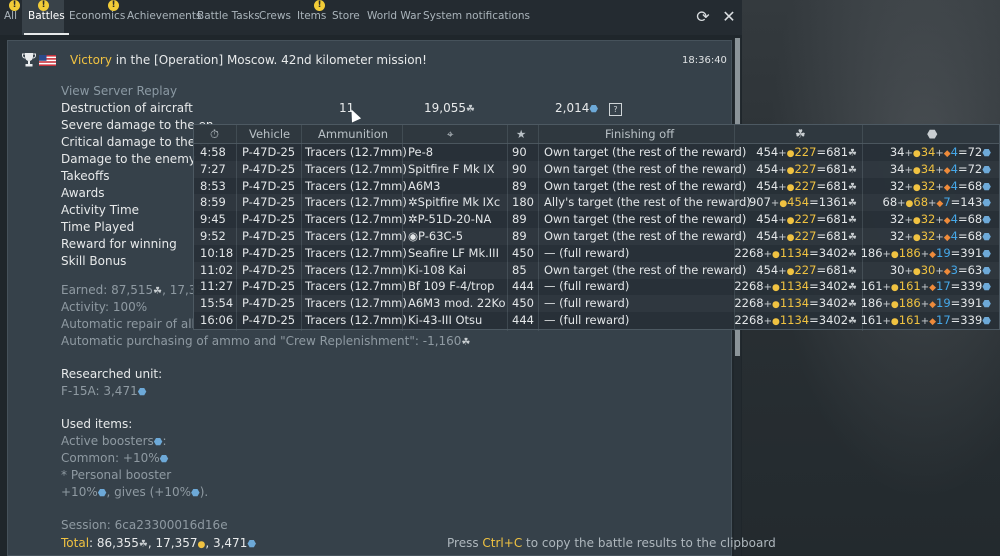  What do you see at coordinates (217, 320) in the screenshot?
I see `row-time: 16:06` at bounding box center [217, 320].